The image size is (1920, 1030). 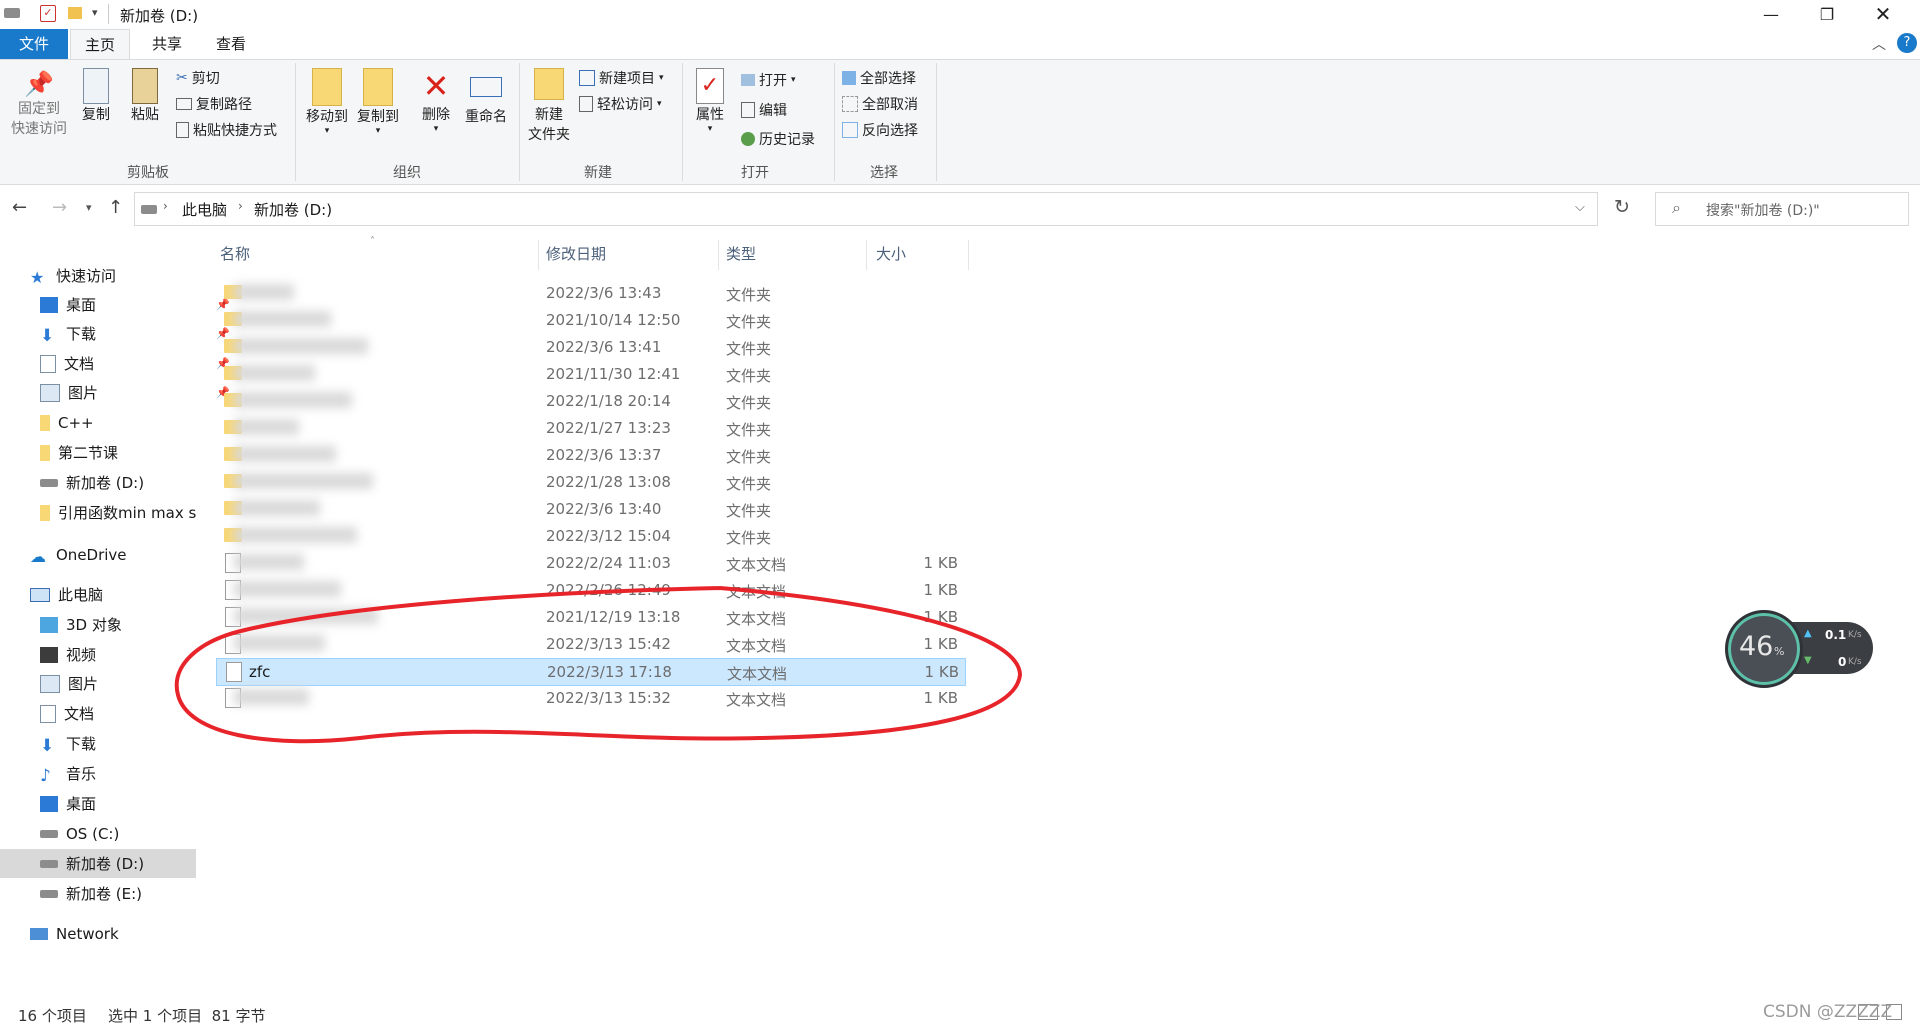 I want to click on help-icon: ?, so click(x=1907, y=43).